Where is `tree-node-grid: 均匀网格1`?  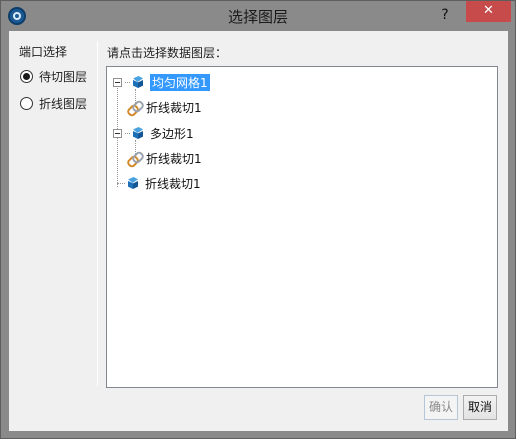 tree-node-grid: 均匀网格1 is located at coordinates (161, 82).